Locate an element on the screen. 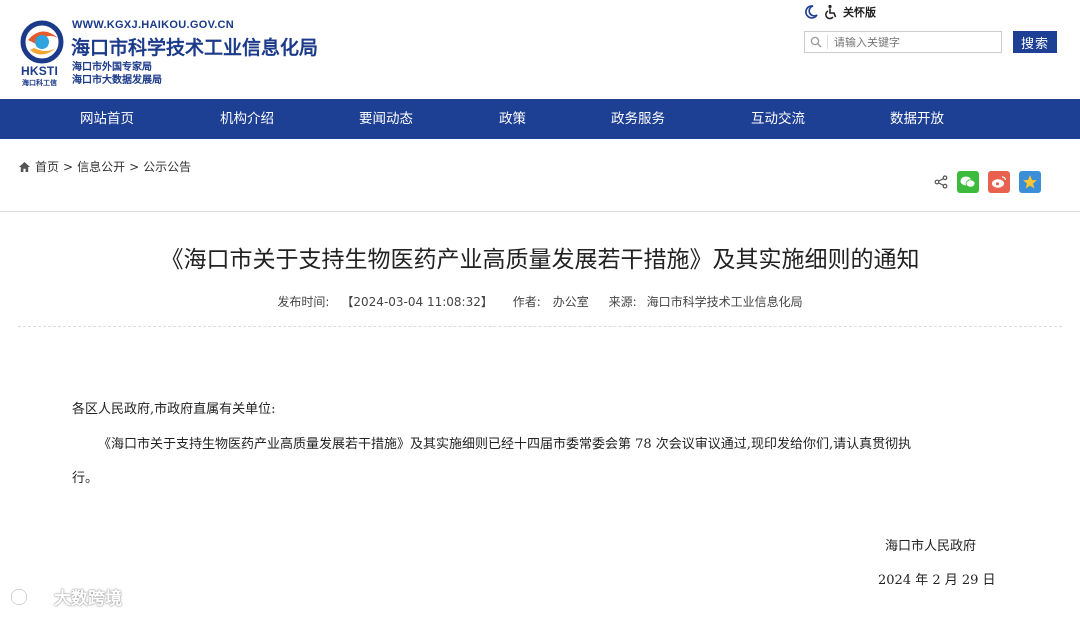  breadcrumb-info-public: 信息公开 is located at coordinates (101, 166).